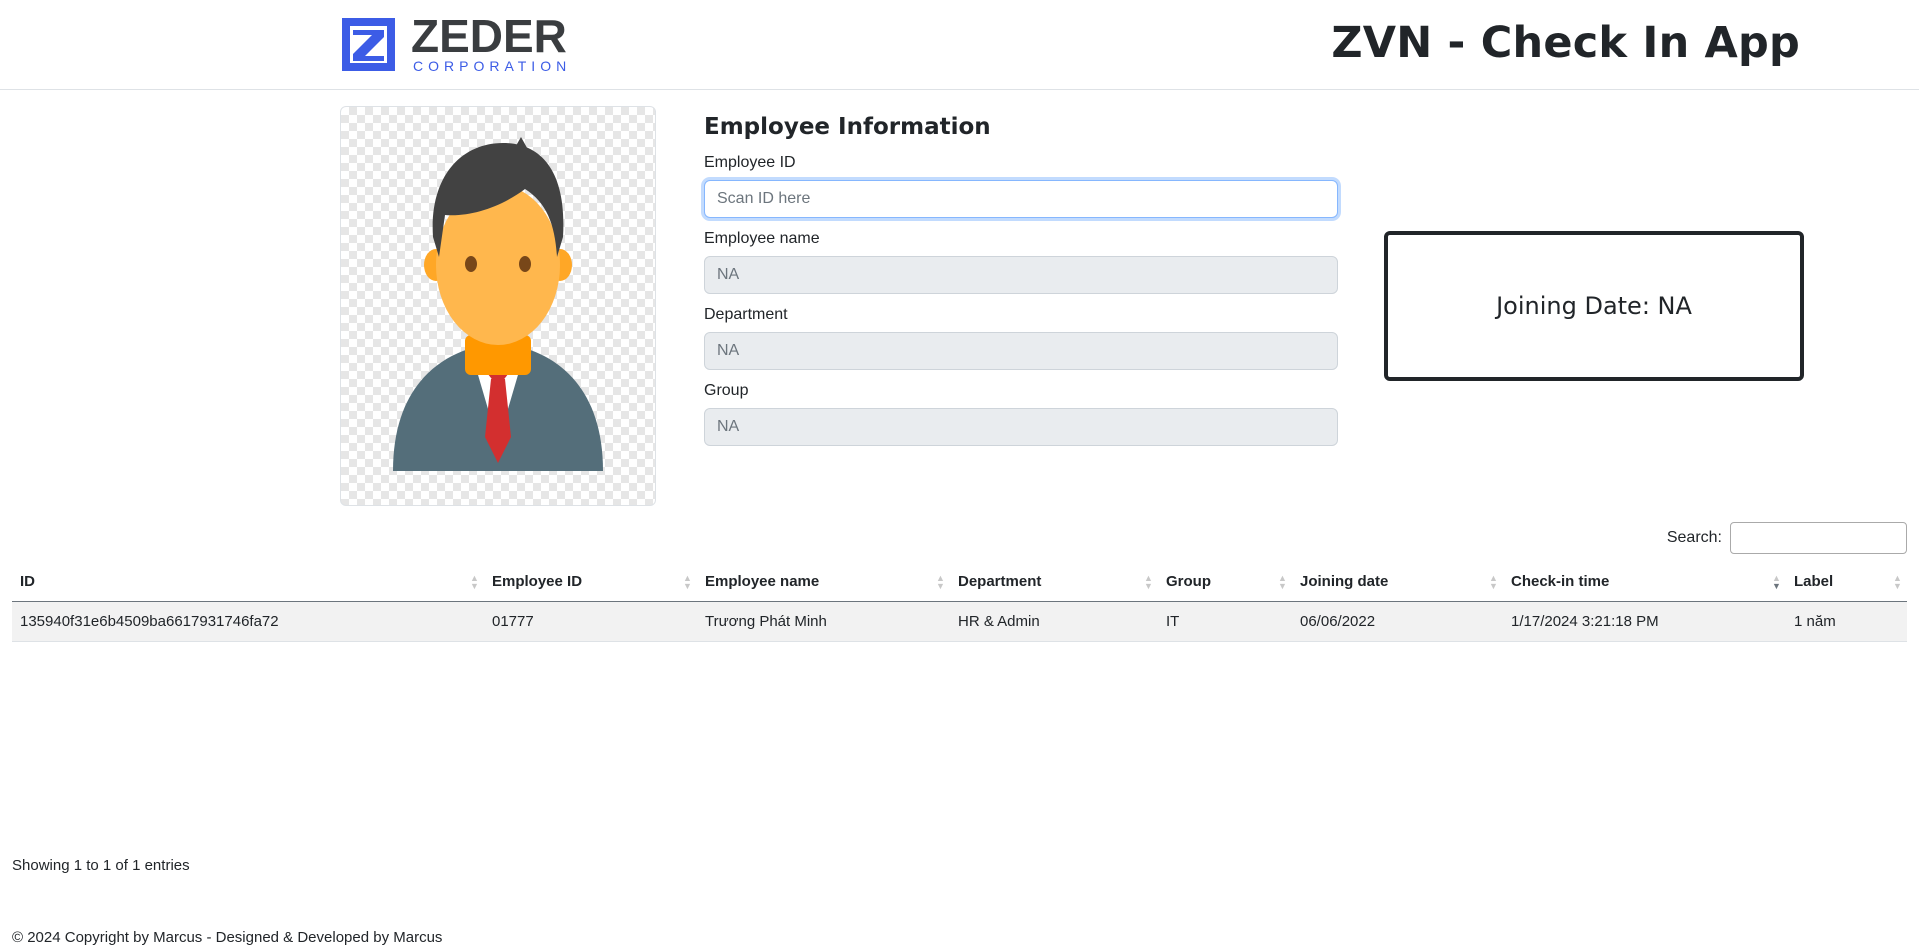  Describe the element at coordinates (590, 582) in the screenshot. I see `column-header-employee-id: Employee ID ▲ ▼` at that location.